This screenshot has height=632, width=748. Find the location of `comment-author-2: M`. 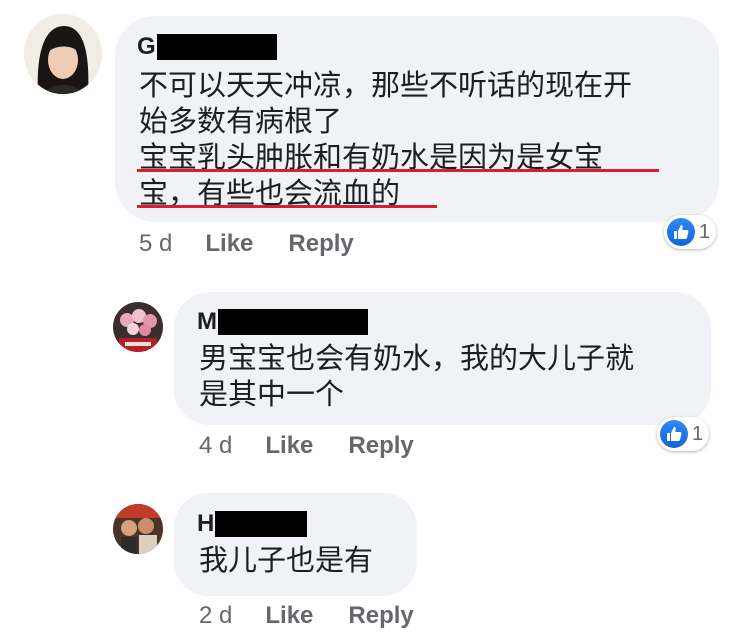

comment-author-2: M is located at coordinates (282, 322).